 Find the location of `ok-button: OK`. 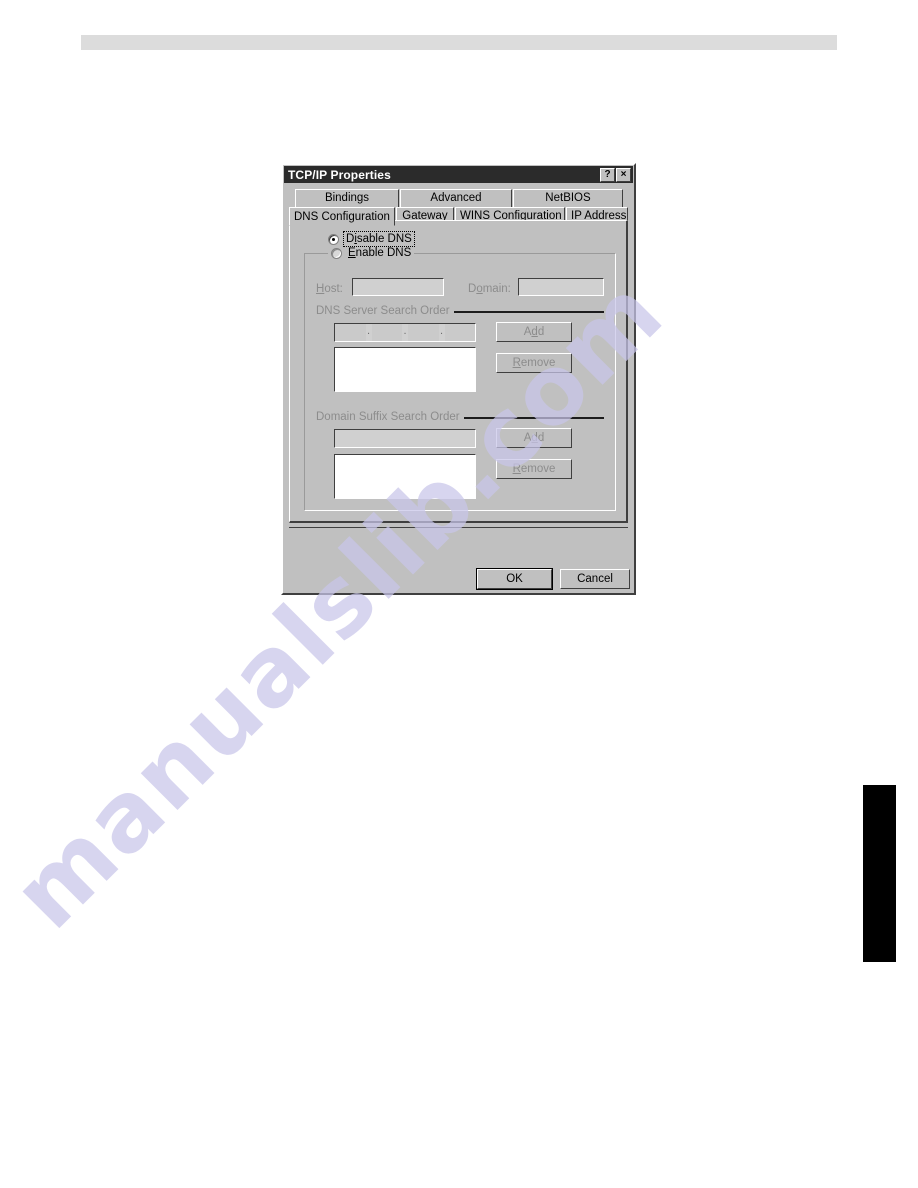

ok-button: OK is located at coordinates (514, 579).